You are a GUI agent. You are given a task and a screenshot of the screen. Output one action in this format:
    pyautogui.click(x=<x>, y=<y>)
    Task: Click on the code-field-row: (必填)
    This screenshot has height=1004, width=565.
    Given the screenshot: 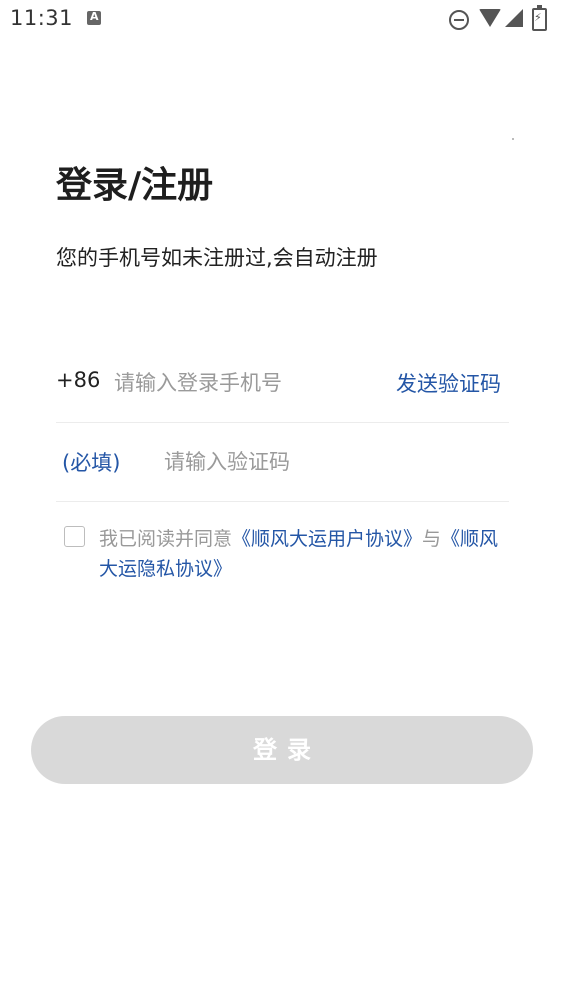 What is the action you would take?
    pyautogui.click(x=282, y=462)
    